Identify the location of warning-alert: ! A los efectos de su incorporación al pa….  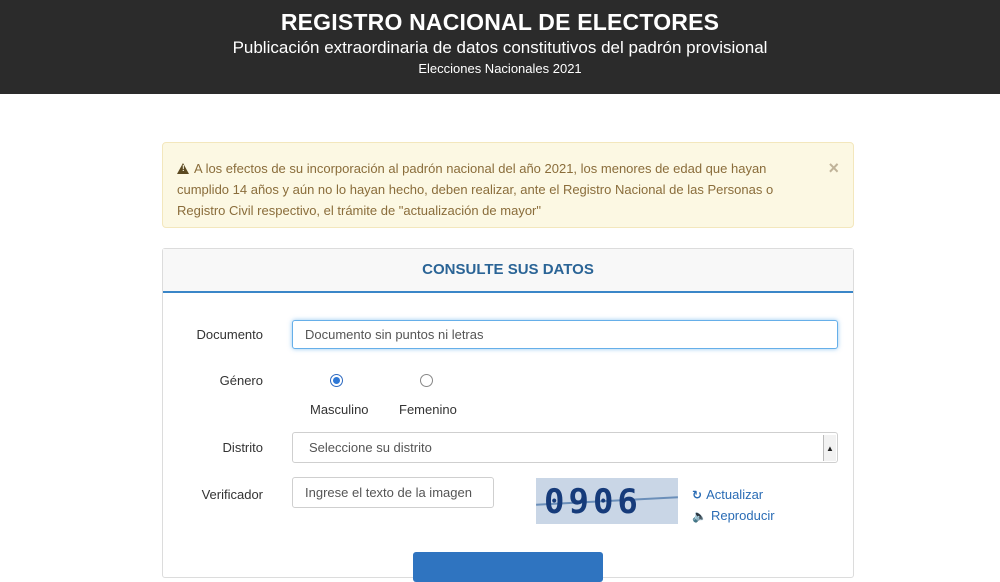
(508, 185).